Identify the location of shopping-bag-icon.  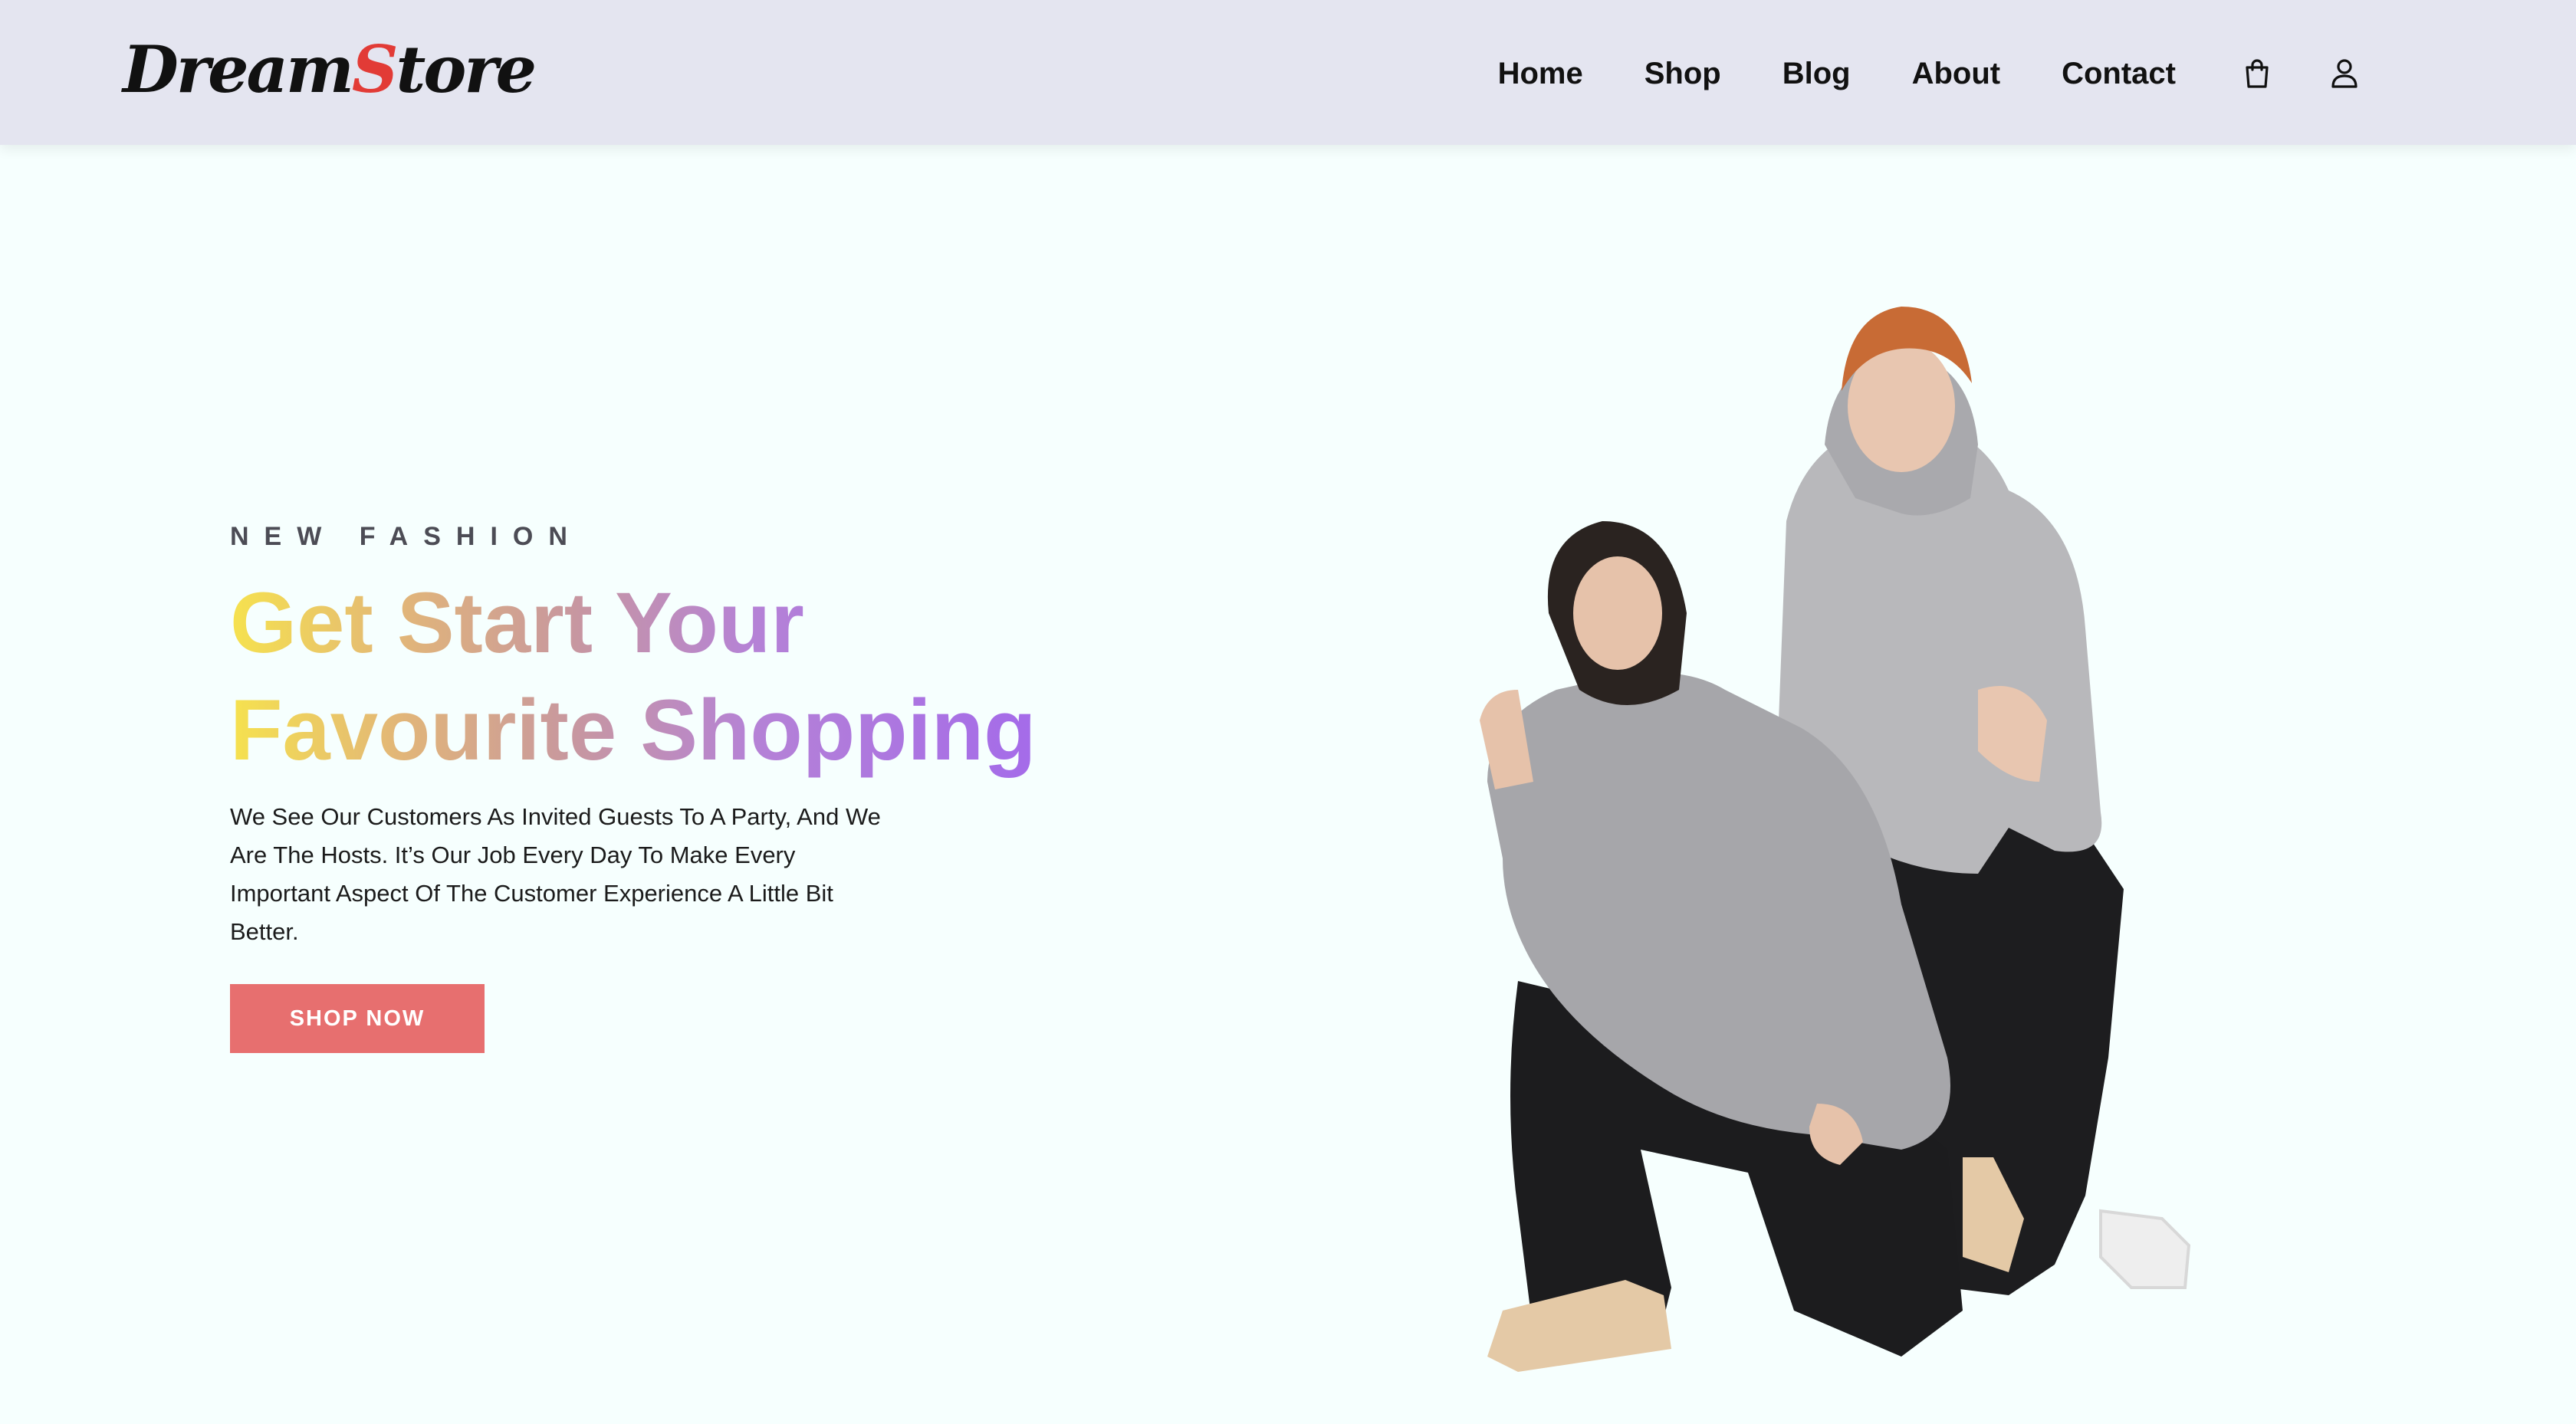
(2257, 73).